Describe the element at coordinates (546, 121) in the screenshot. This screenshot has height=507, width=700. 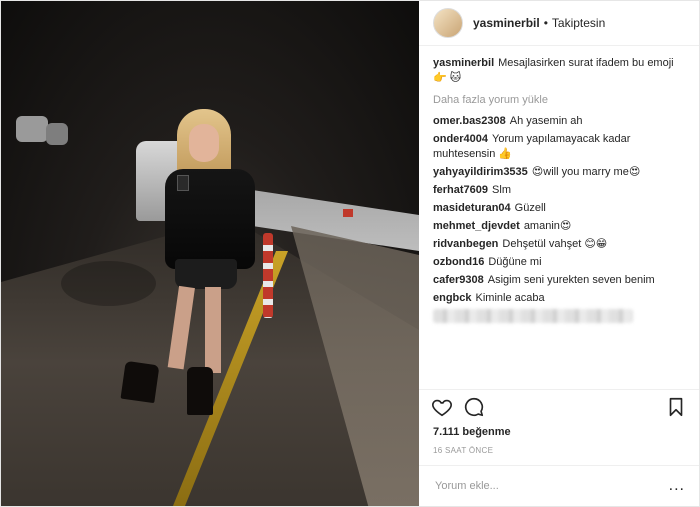
I see `comment-text: Ah yasemin ah` at that location.